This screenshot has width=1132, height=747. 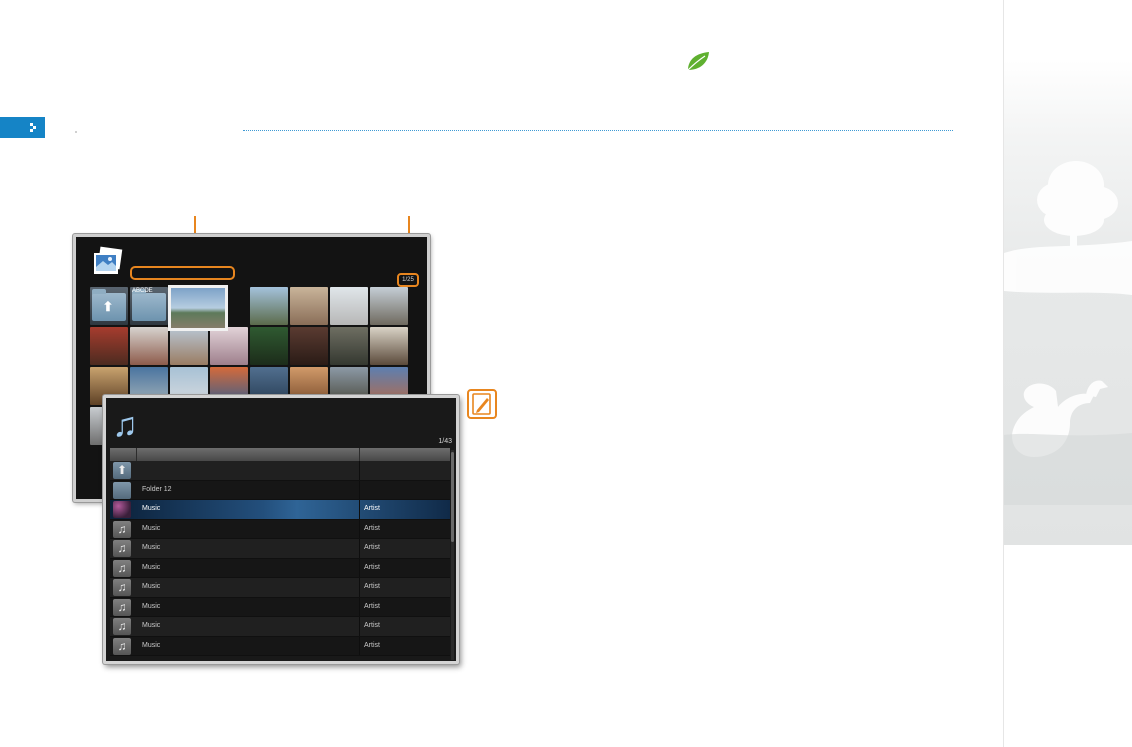 I want to click on folder-up-thumb: ⬆, so click(x=109, y=306).